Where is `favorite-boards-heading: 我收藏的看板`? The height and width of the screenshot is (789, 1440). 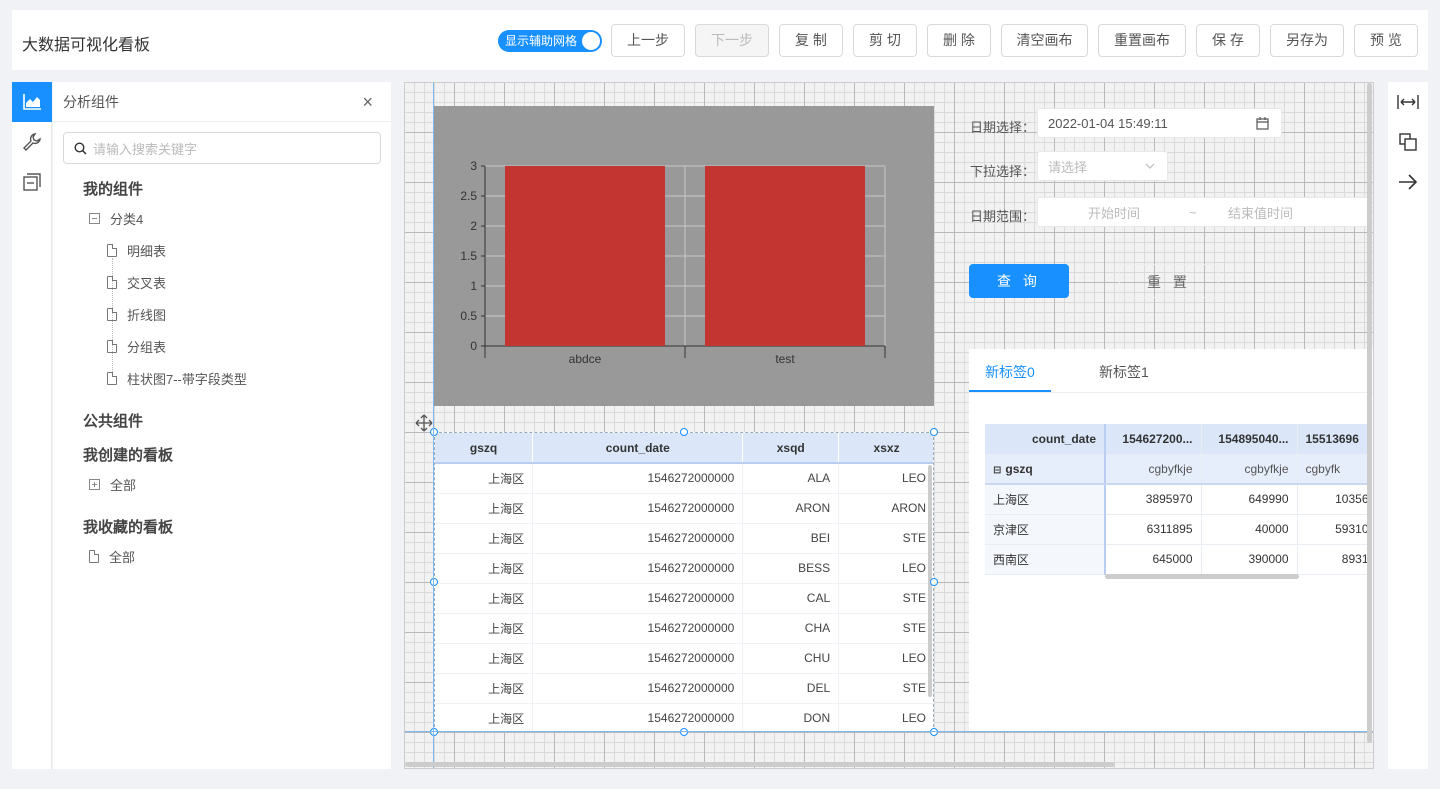
favorite-boards-heading: 我收藏的看板 is located at coordinates (128, 526).